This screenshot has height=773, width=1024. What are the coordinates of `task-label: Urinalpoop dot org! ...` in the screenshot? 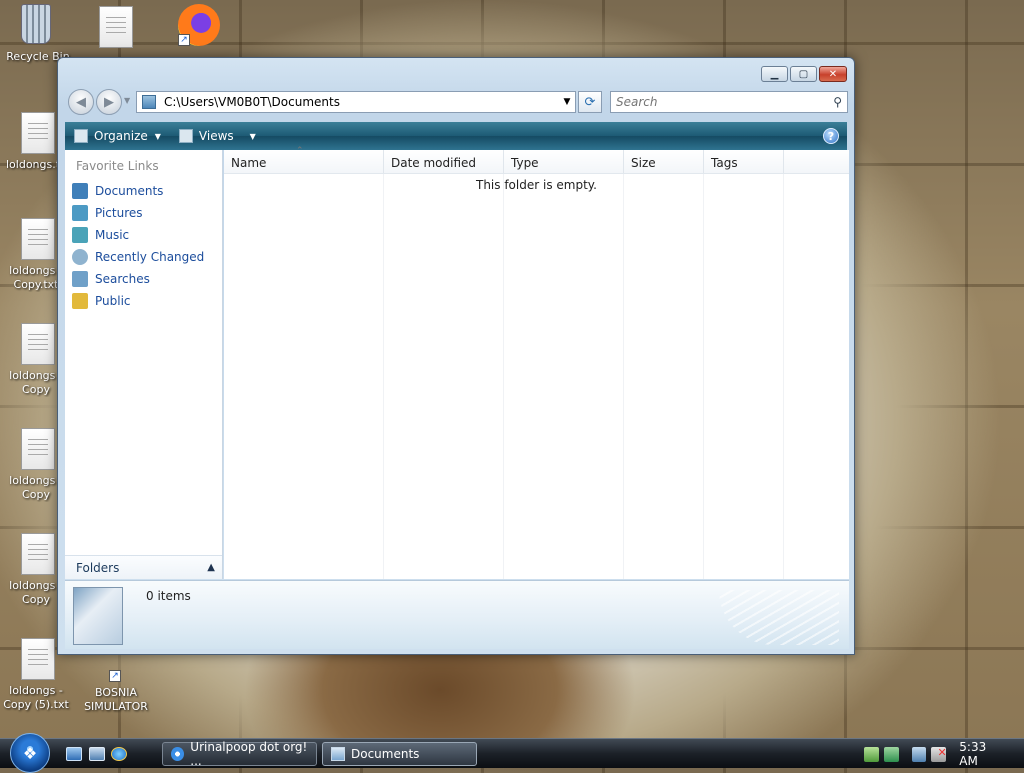 It's located at (249, 754).